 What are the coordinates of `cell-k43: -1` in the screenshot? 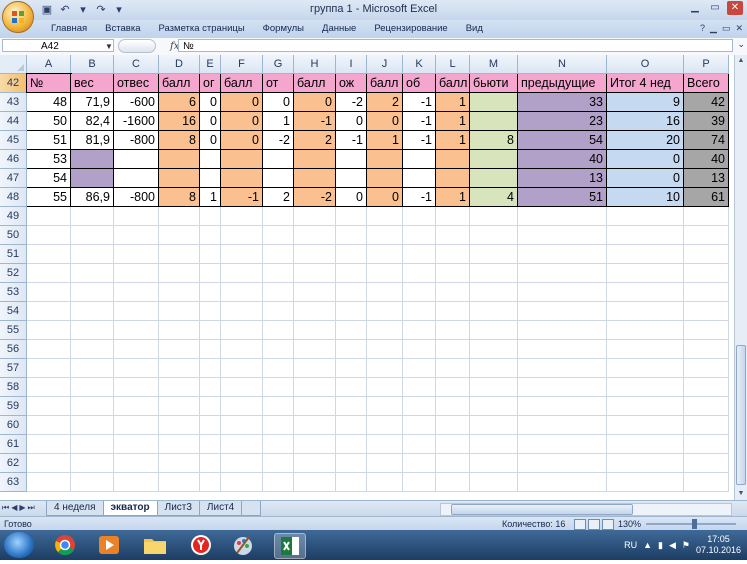 It's located at (419, 102).